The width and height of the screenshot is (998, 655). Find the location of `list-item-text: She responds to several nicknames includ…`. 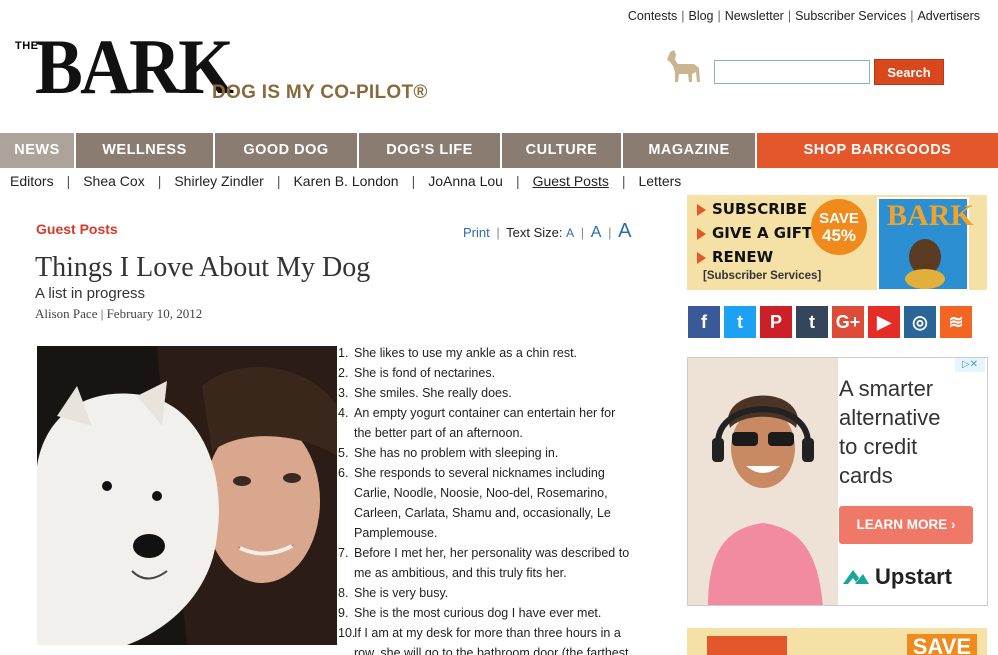

list-item-text: She responds to several nicknames includ… is located at coordinates (479, 473).